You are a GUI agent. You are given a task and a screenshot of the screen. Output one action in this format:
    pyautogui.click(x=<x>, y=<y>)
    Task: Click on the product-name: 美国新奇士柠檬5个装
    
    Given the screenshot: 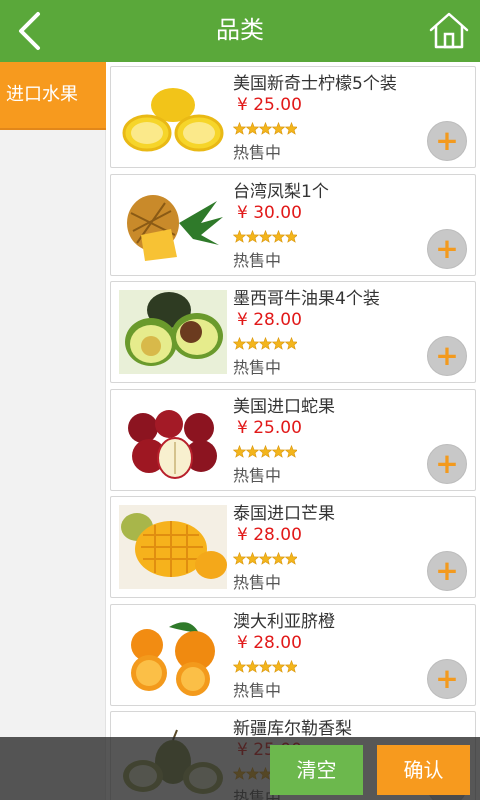 What is the action you would take?
    pyautogui.click(x=315, y=84)
    